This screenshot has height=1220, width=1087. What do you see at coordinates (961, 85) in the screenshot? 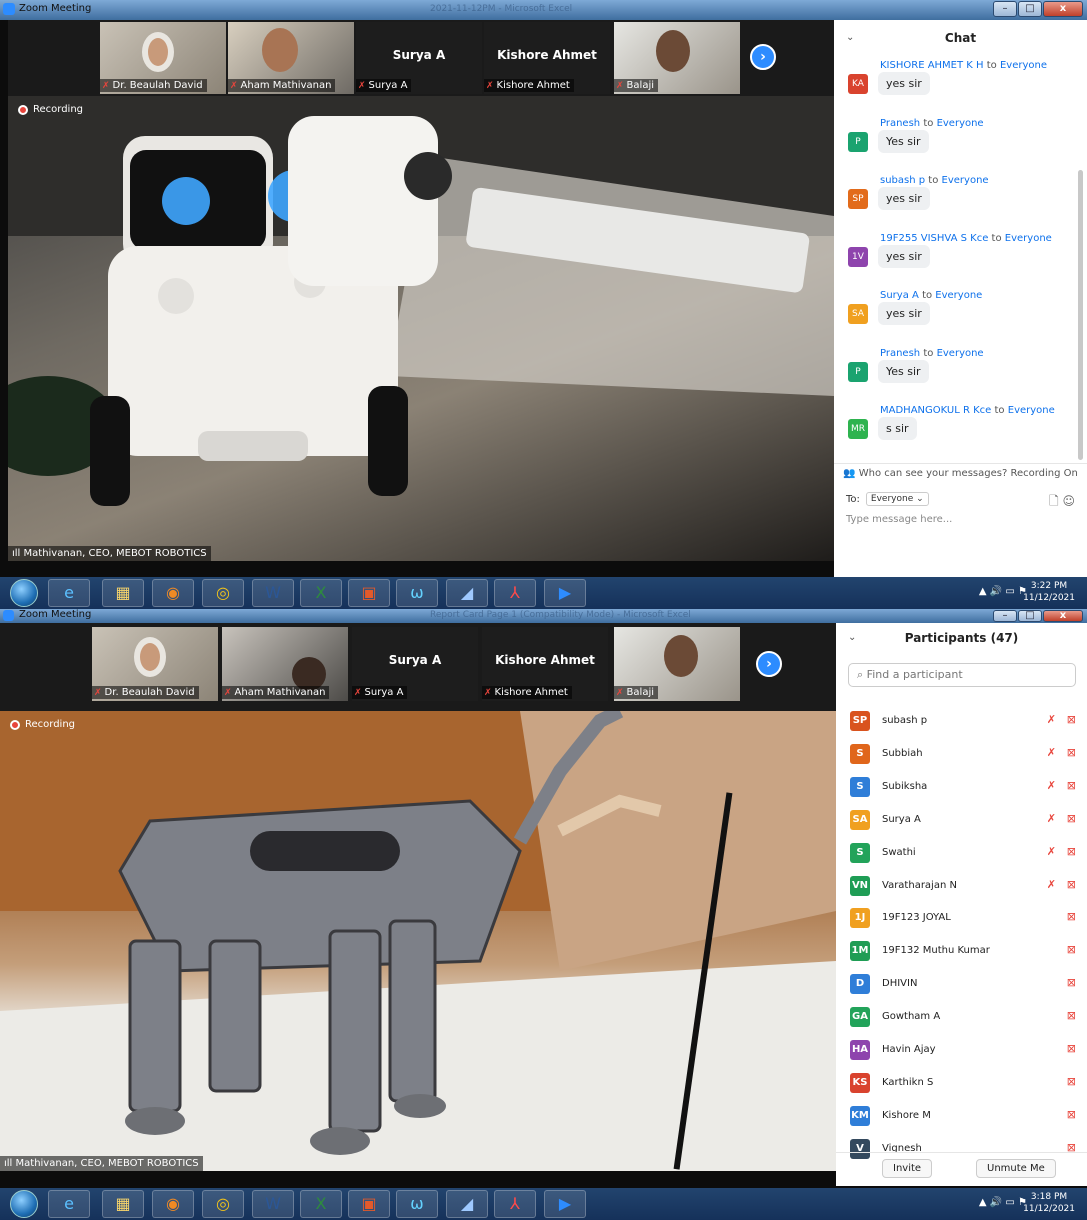
I see `chat-message: KISHORE AHMET K H to Everyone KA yes sir` at bounding box center [961, 85].